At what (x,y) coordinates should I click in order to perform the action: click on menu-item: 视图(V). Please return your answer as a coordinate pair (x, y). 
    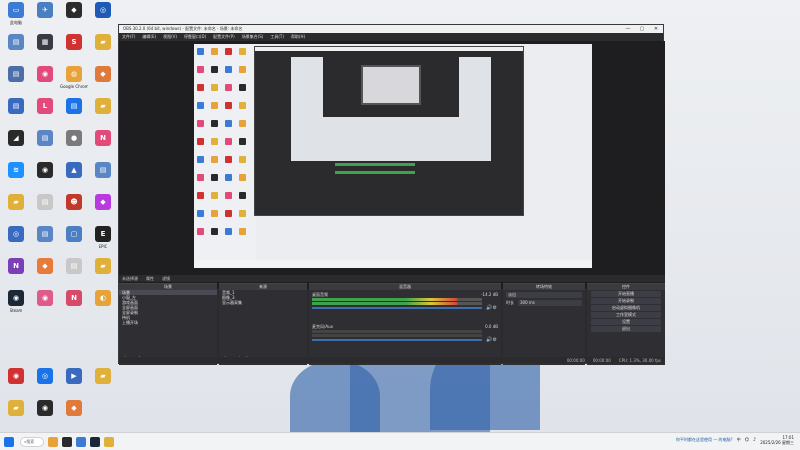
    Looking at the image, I should click on (170, 37).